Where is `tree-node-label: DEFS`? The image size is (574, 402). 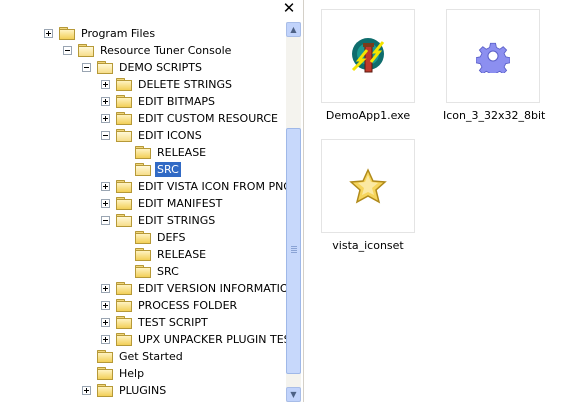
tree-node-label: DEFS is located at coordinates (171, 237).